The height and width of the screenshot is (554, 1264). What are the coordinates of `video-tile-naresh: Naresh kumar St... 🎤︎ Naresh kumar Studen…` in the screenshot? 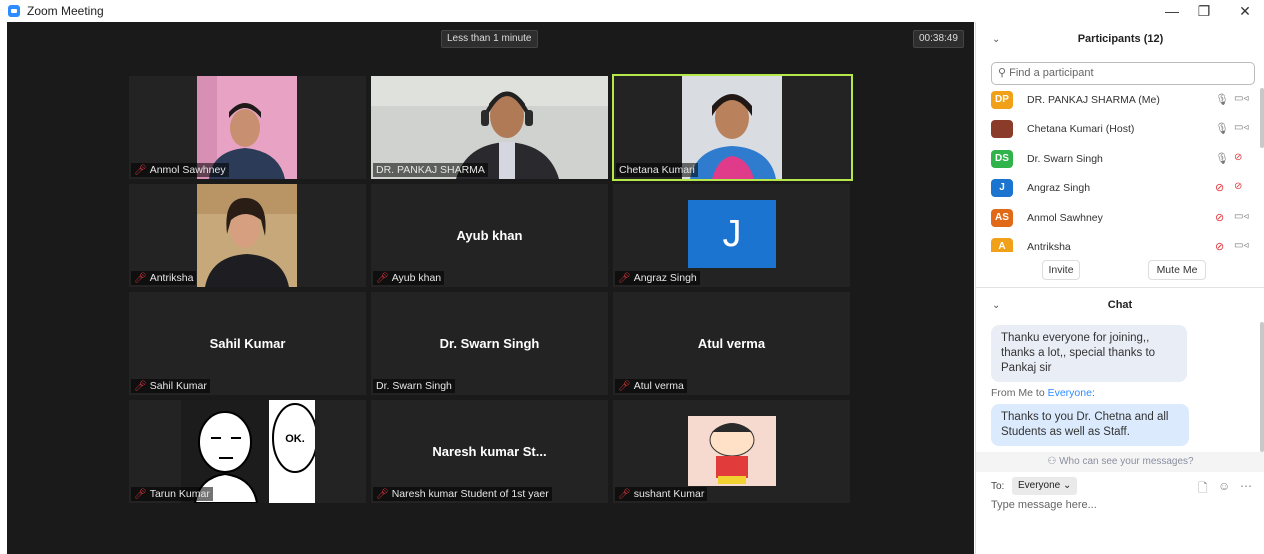 It's located at (489, 451).